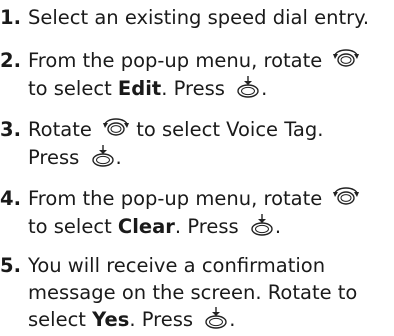 This screenshot has width=394, height=336. I want to click on step-text: Press, so click(54, 157).